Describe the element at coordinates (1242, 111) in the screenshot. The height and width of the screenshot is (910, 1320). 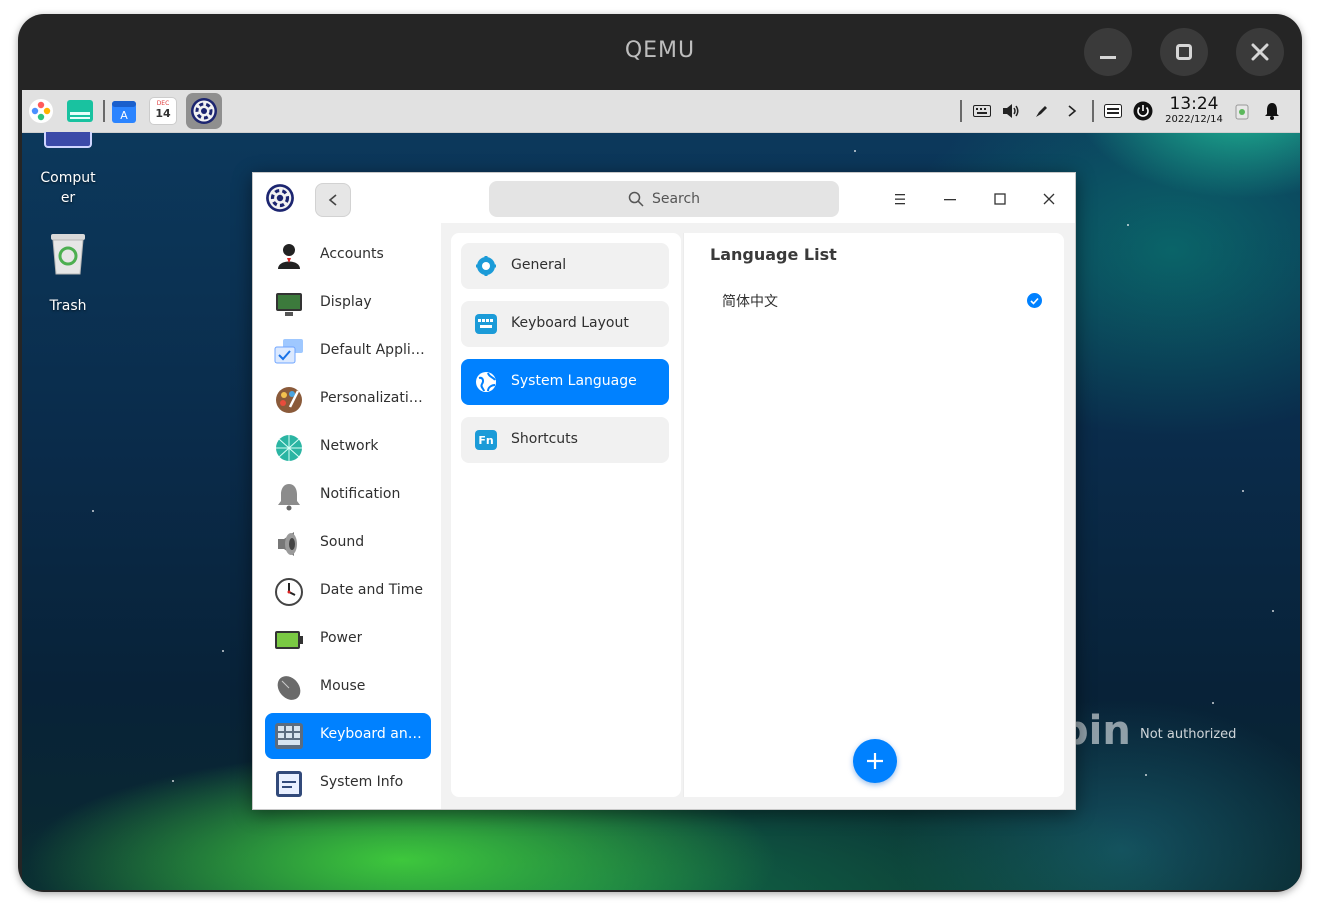
I see `trash-tray-button` at that location.